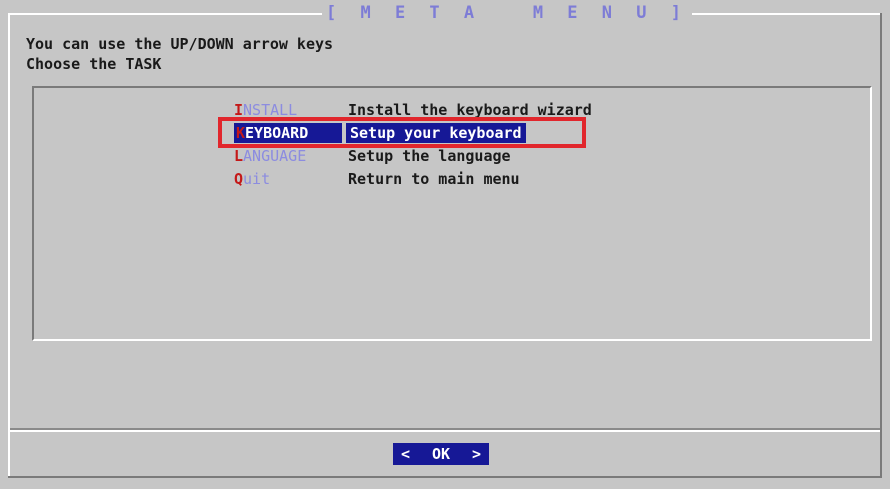 This screenshot has height=489, width=890. Describe the element at coordinates (429, 156) in the screenshot. I see `menu-item-description: Setup the language` at that location.